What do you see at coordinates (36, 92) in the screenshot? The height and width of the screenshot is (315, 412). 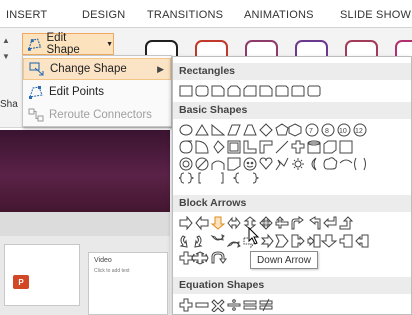 I see `edit-points-icon` at bounding box center [36, 92].